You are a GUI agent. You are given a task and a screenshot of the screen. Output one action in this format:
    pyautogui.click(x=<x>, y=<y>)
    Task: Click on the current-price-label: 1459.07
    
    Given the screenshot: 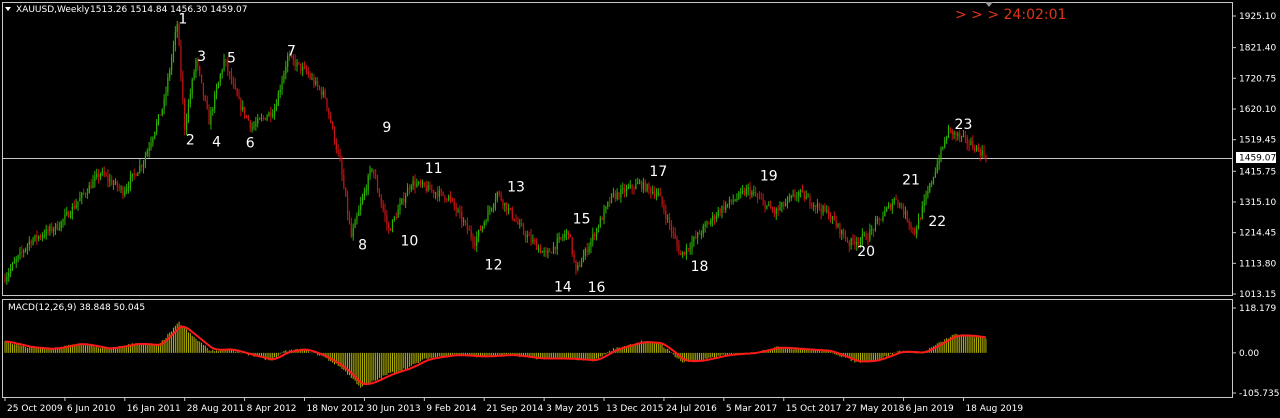 What is the action you would take?
    pyautogui.click(x=1257, y=159)
    